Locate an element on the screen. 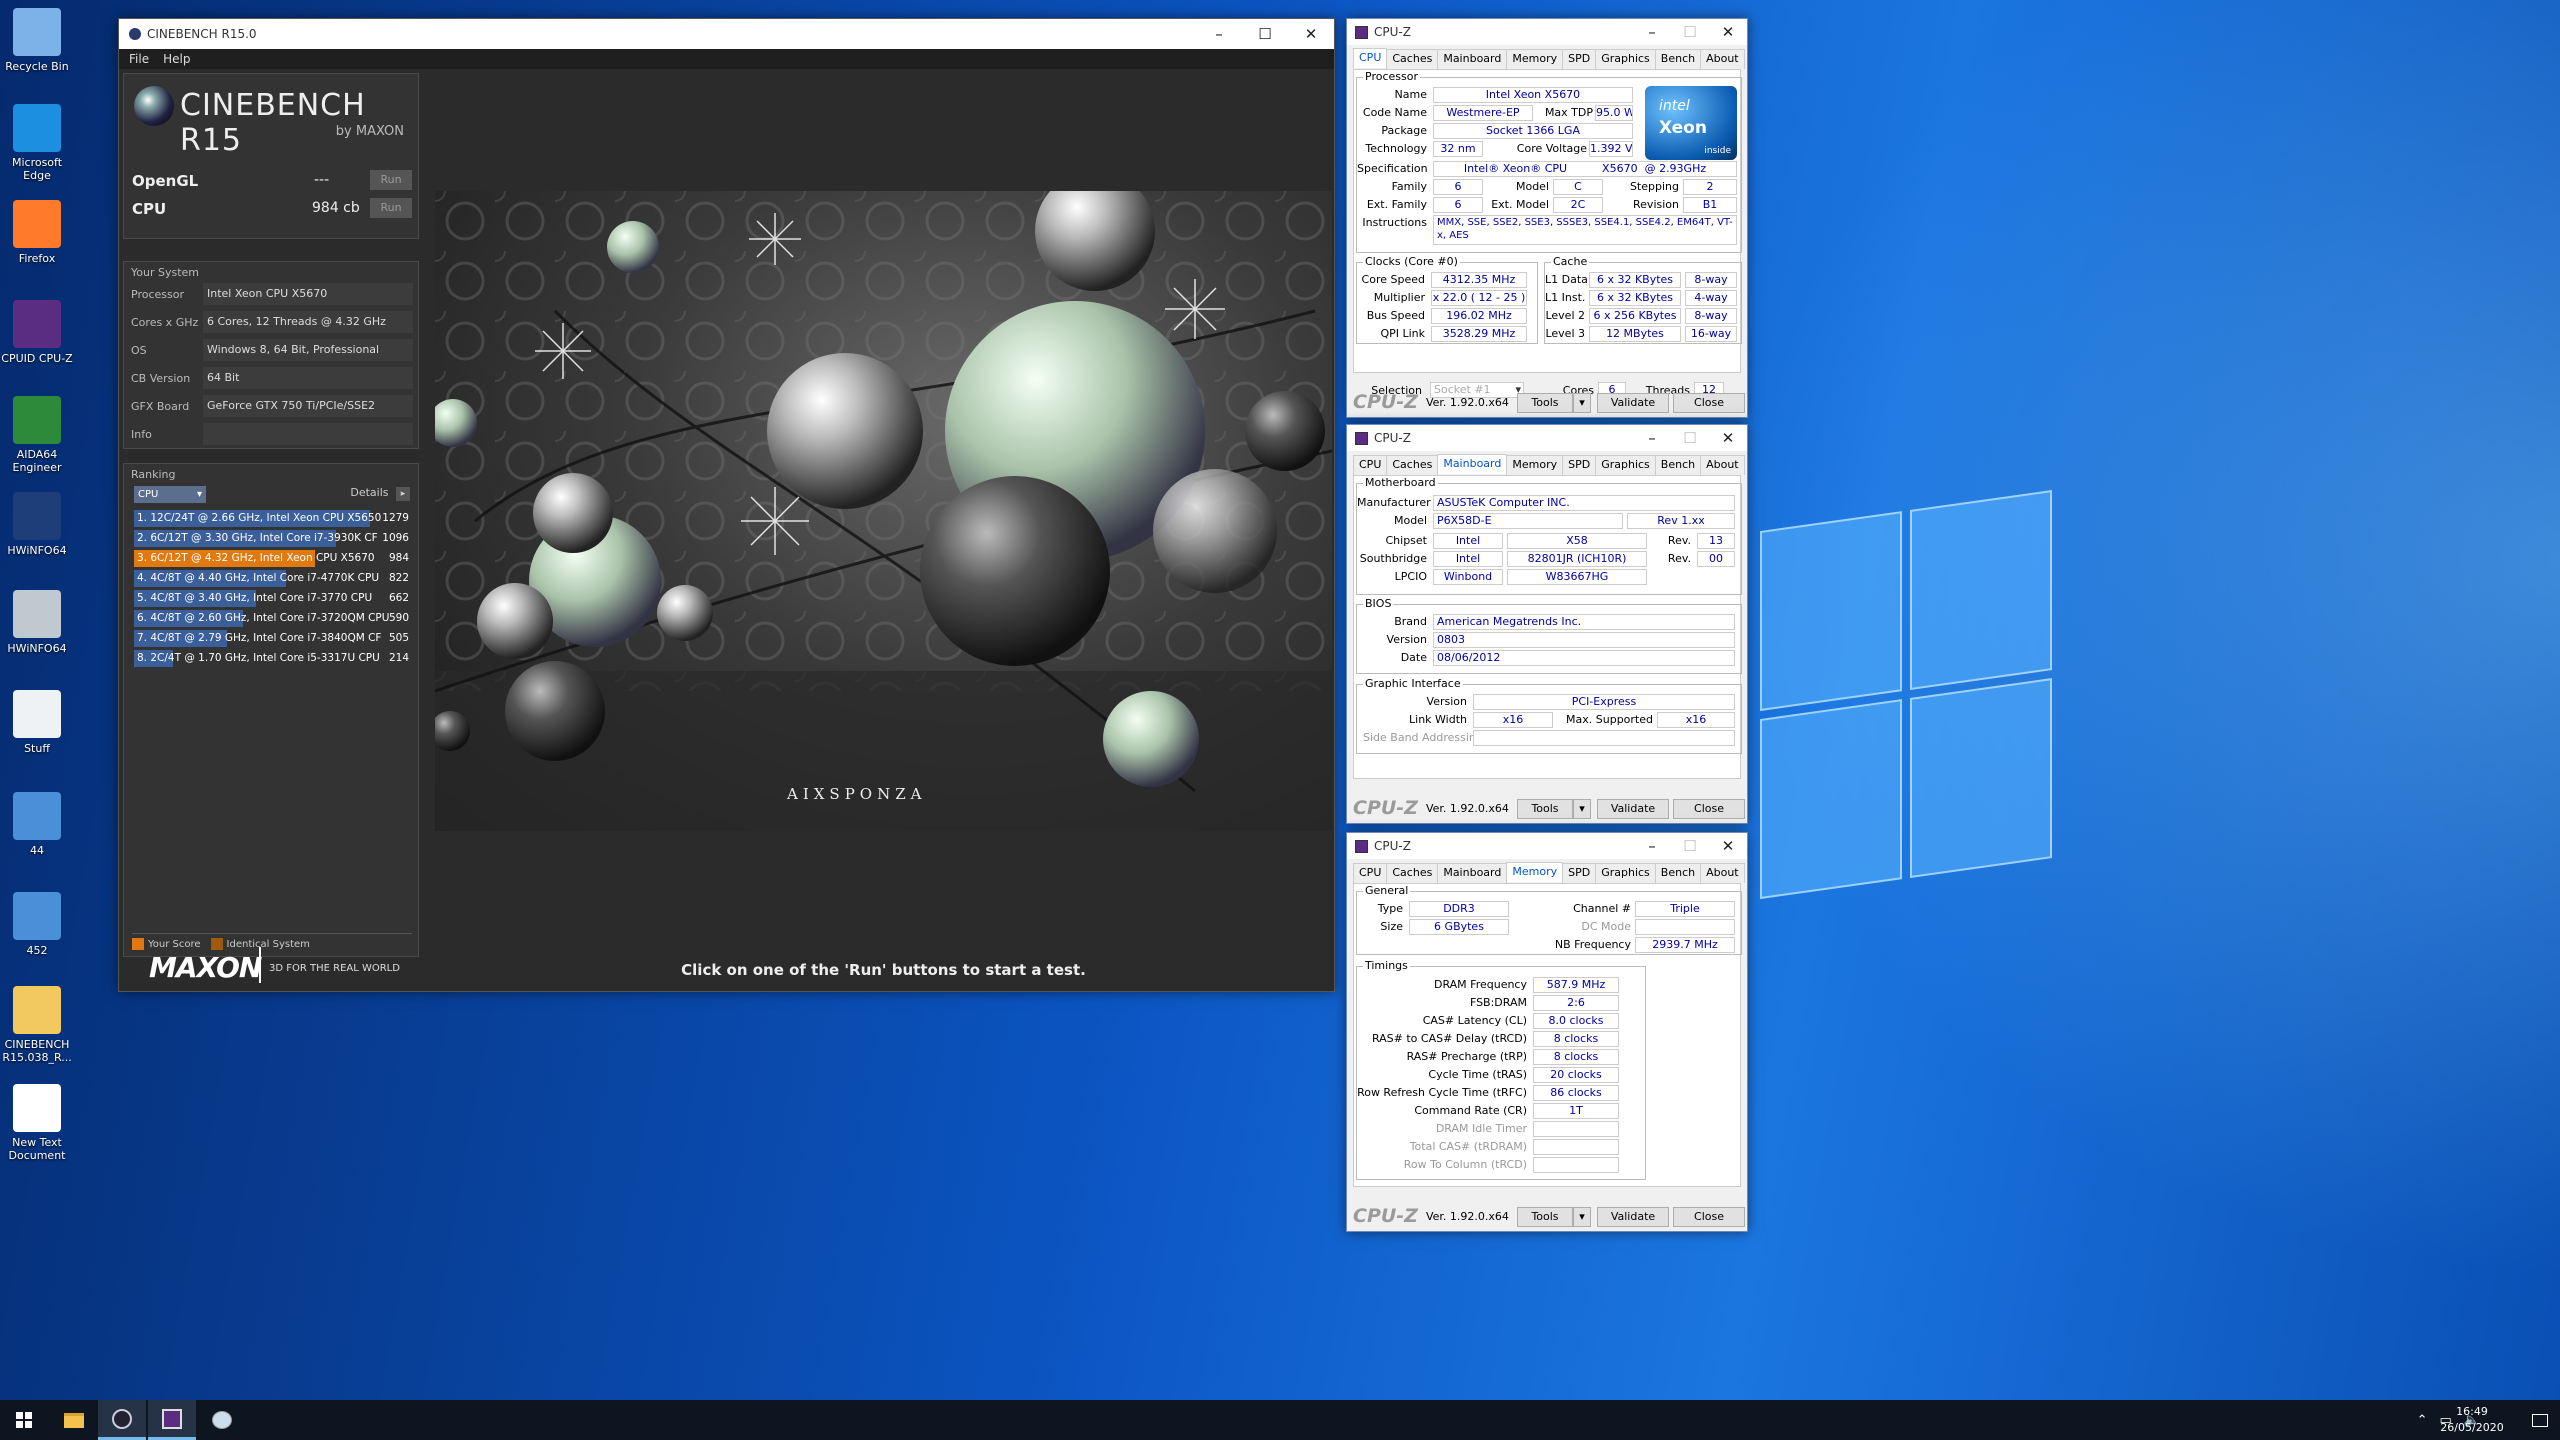  opengl-run-button: Run is located at coordinates (391, 180).